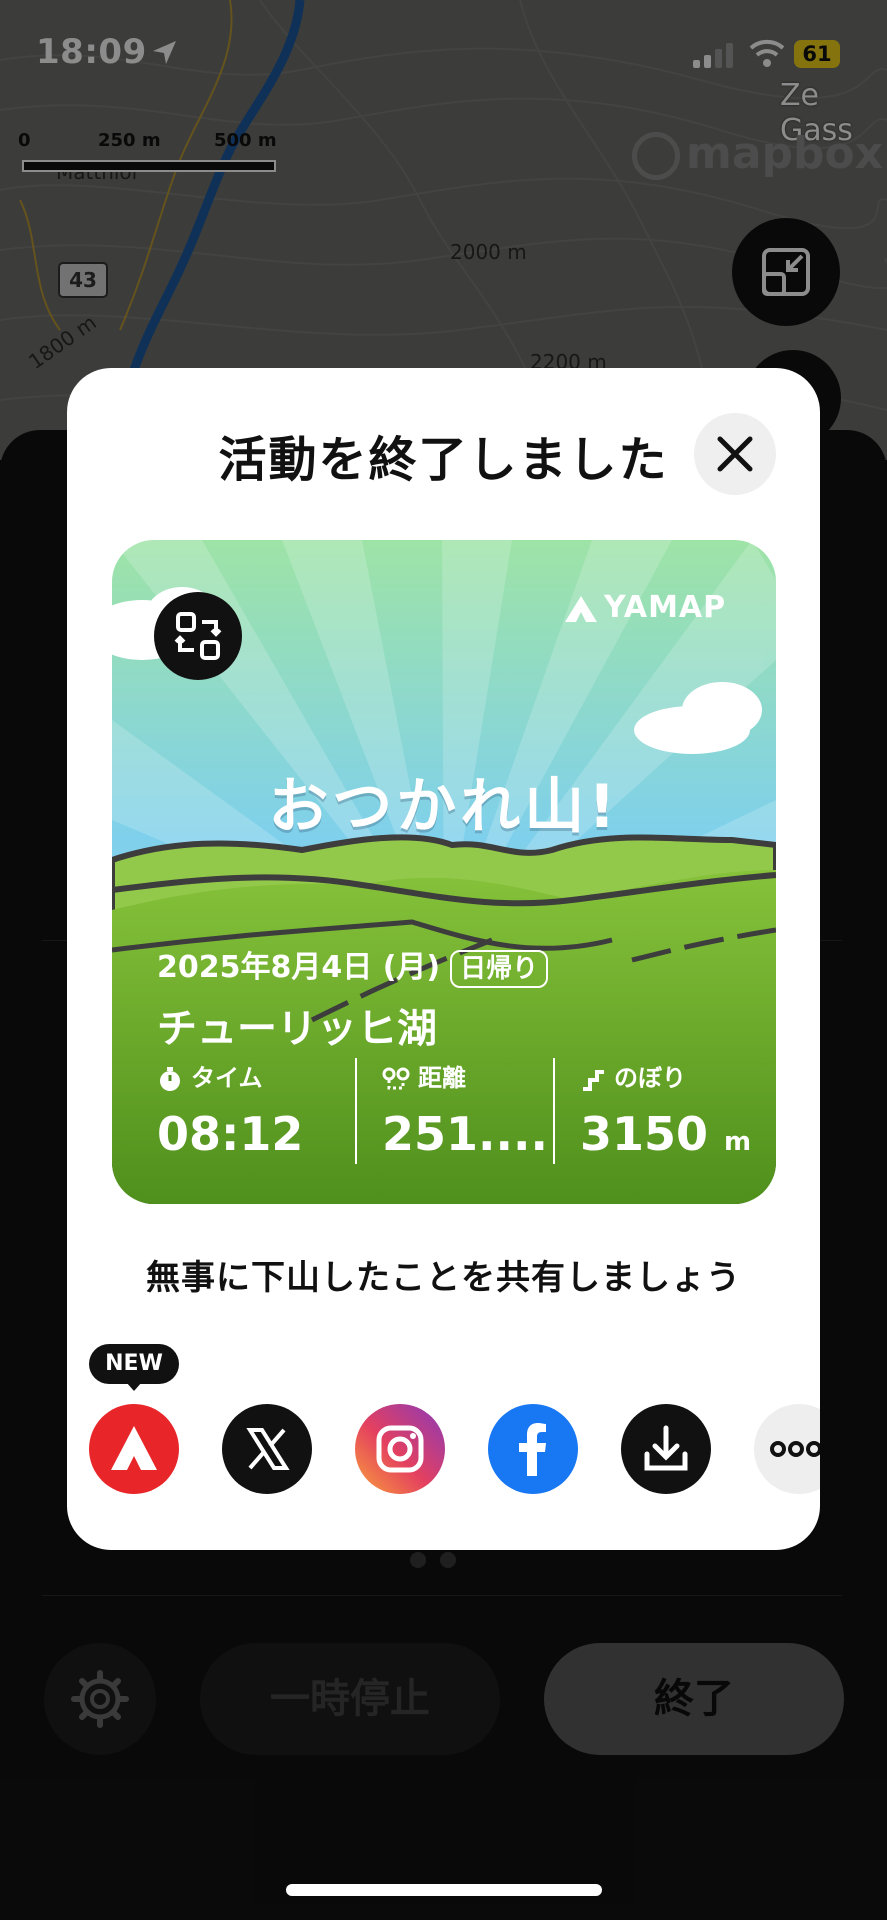 The height and width of the screenshot is (1920, 887). Describe the element at coordinates (581, 608) in the screenshot. I see `yamap-logo-icon` at that location.